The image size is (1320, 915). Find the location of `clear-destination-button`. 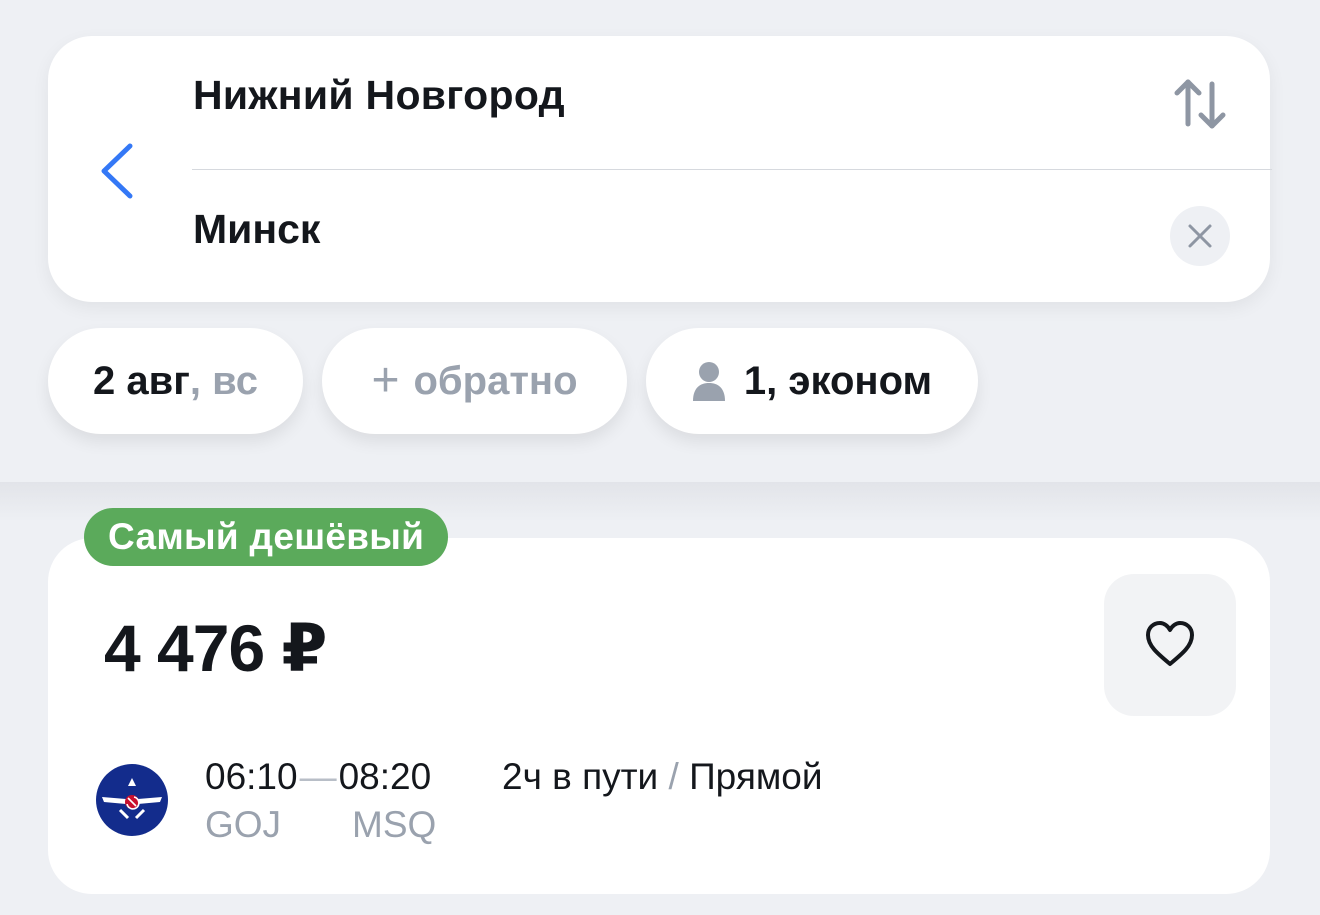

clear-destination-button is located at coordinates (1200, 236).